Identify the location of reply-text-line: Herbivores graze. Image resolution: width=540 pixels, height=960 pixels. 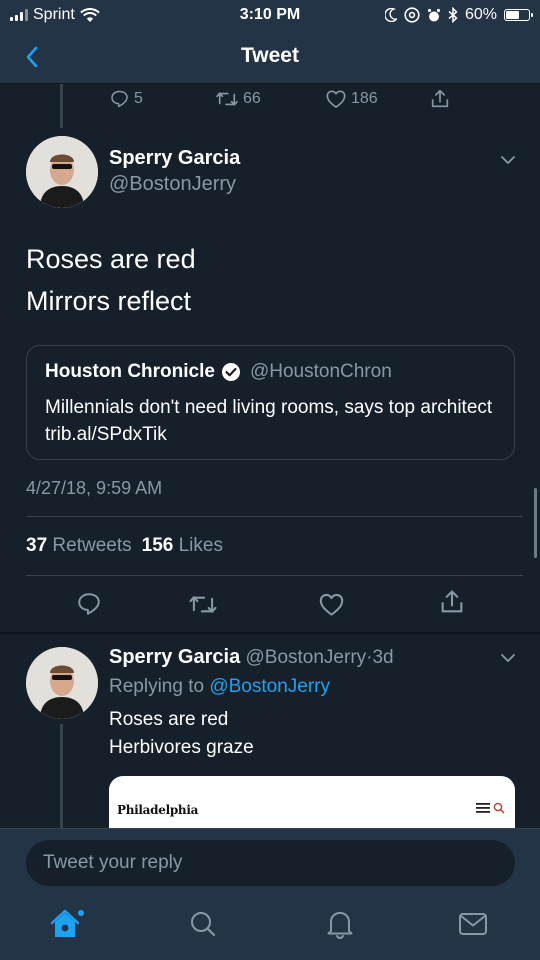
(181, 747).